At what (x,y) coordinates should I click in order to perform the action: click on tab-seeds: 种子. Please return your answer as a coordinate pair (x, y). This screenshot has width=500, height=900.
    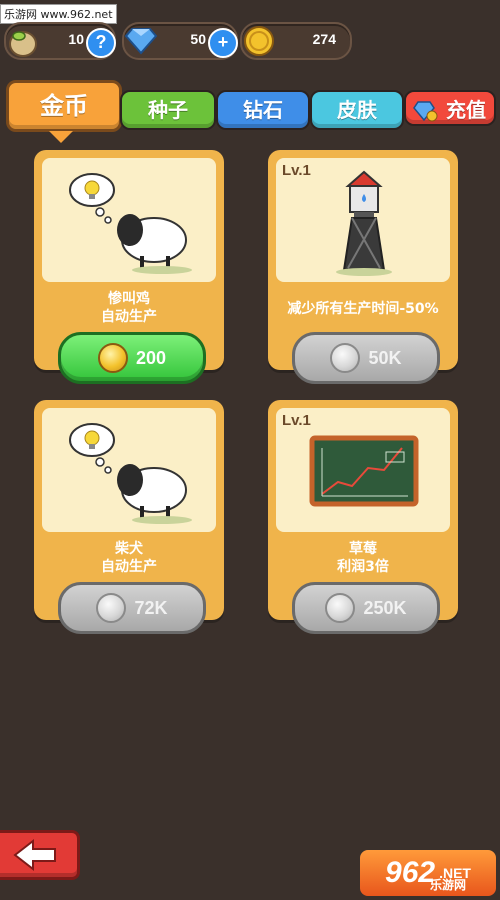
    Looking at the image, I should click on (168, 110).